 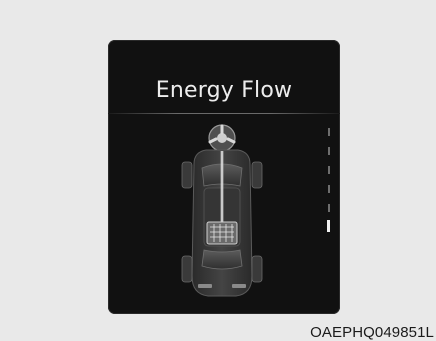 What do you see at coordinates (224, 90) in the screenshot?
I see `screen-title: Energy Flow` at bounding box center [224, 90].